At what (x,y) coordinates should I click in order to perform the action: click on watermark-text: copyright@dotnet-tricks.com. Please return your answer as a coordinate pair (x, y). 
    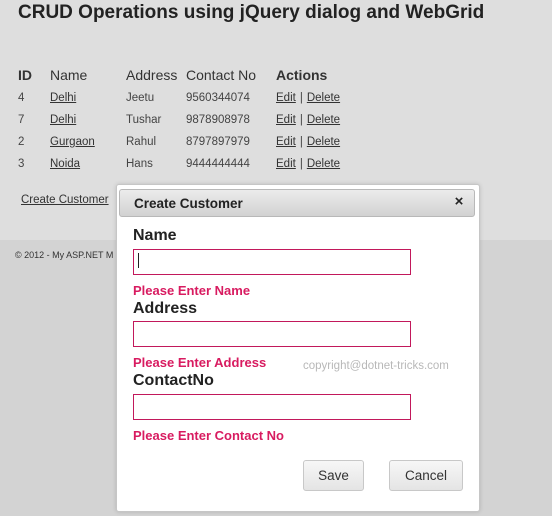
    Looking at the image, I should click on (376, 366).